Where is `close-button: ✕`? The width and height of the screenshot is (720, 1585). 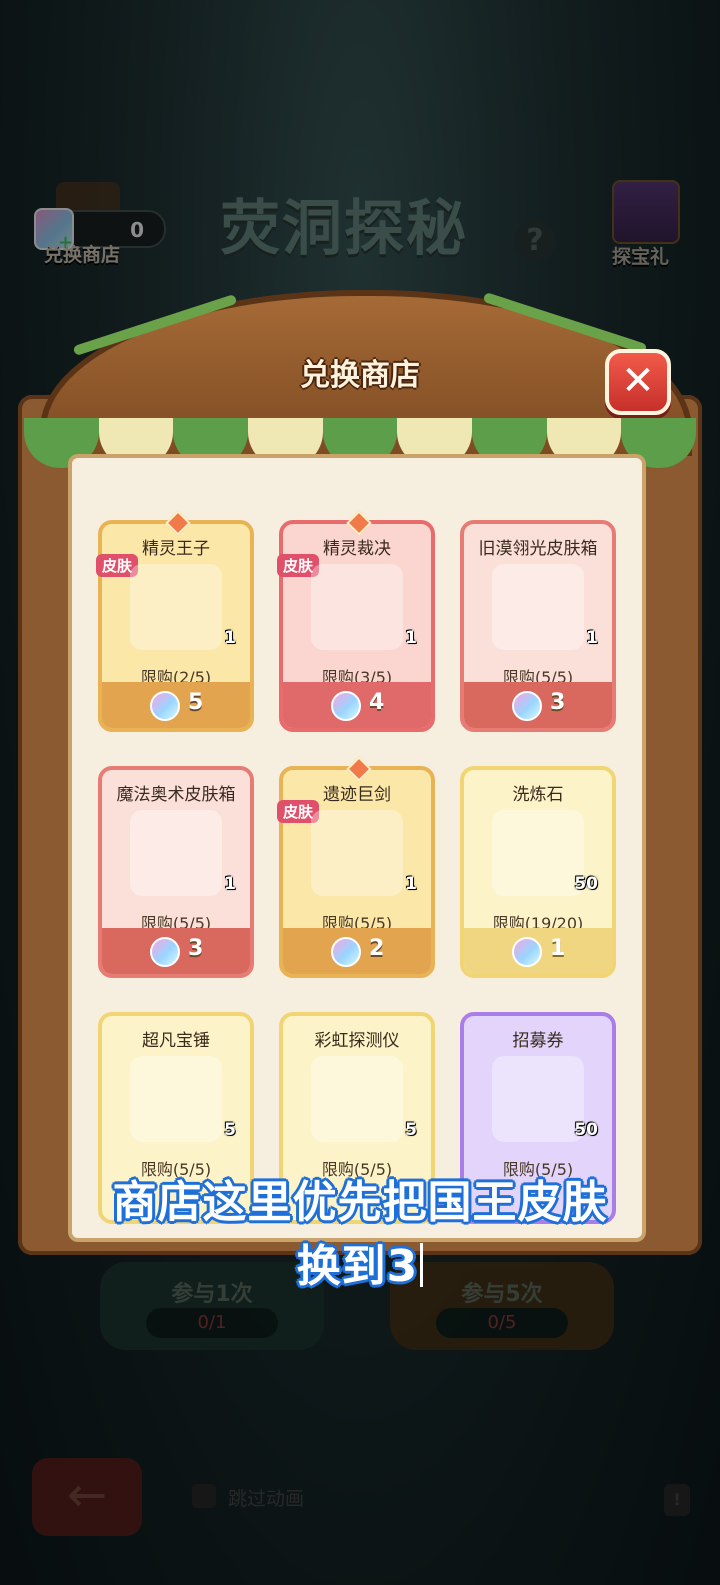
close-button: ✕ is located at coordinates (638, 382).